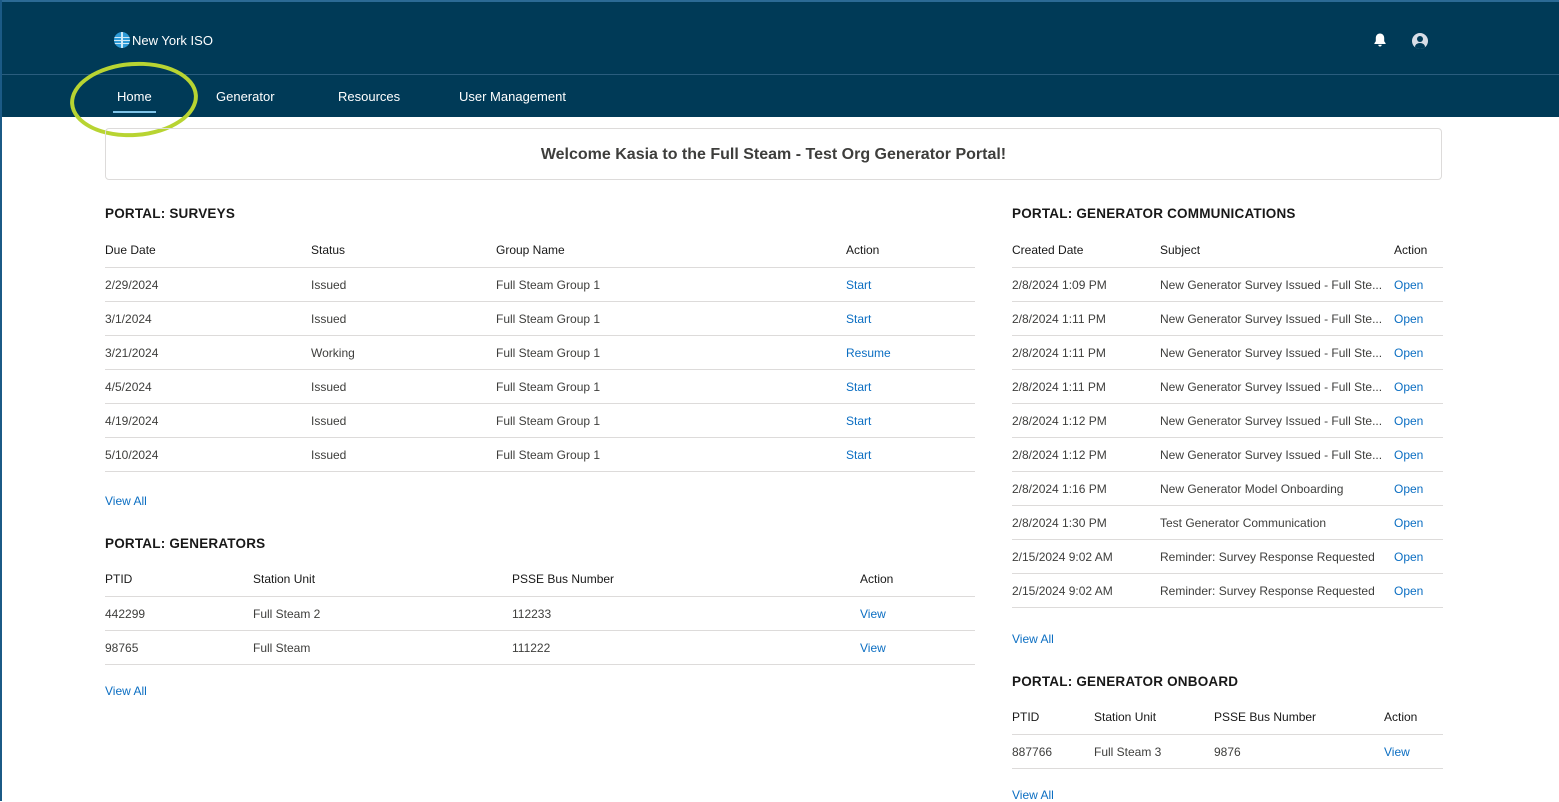 The height and width of the screenshot is (802, 1559). What do you see at coordinates (1086, 454) in the screenshot?
I see `created-date: 2/8/2024 1:12 PM` at bounding box center [1086, 454].